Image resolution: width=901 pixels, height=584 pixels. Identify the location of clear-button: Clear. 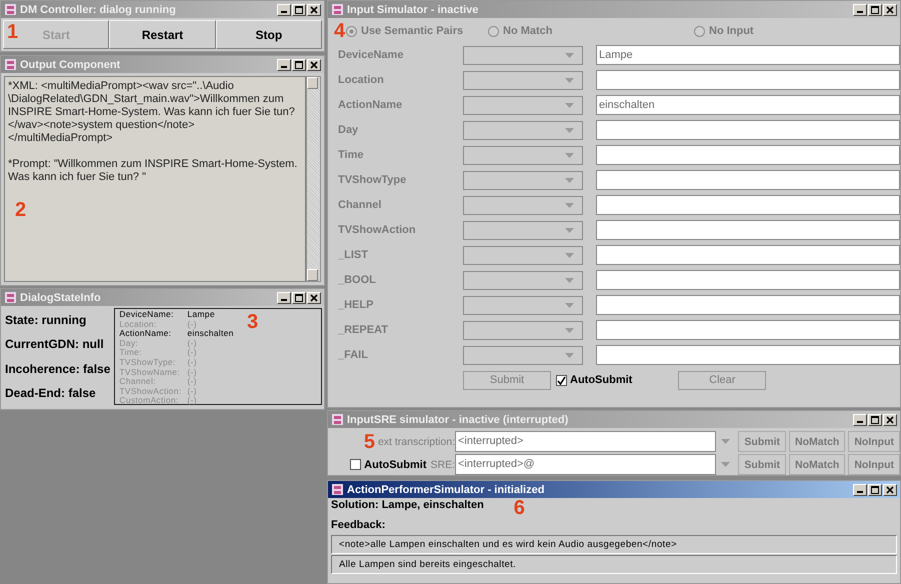
(722, 380).